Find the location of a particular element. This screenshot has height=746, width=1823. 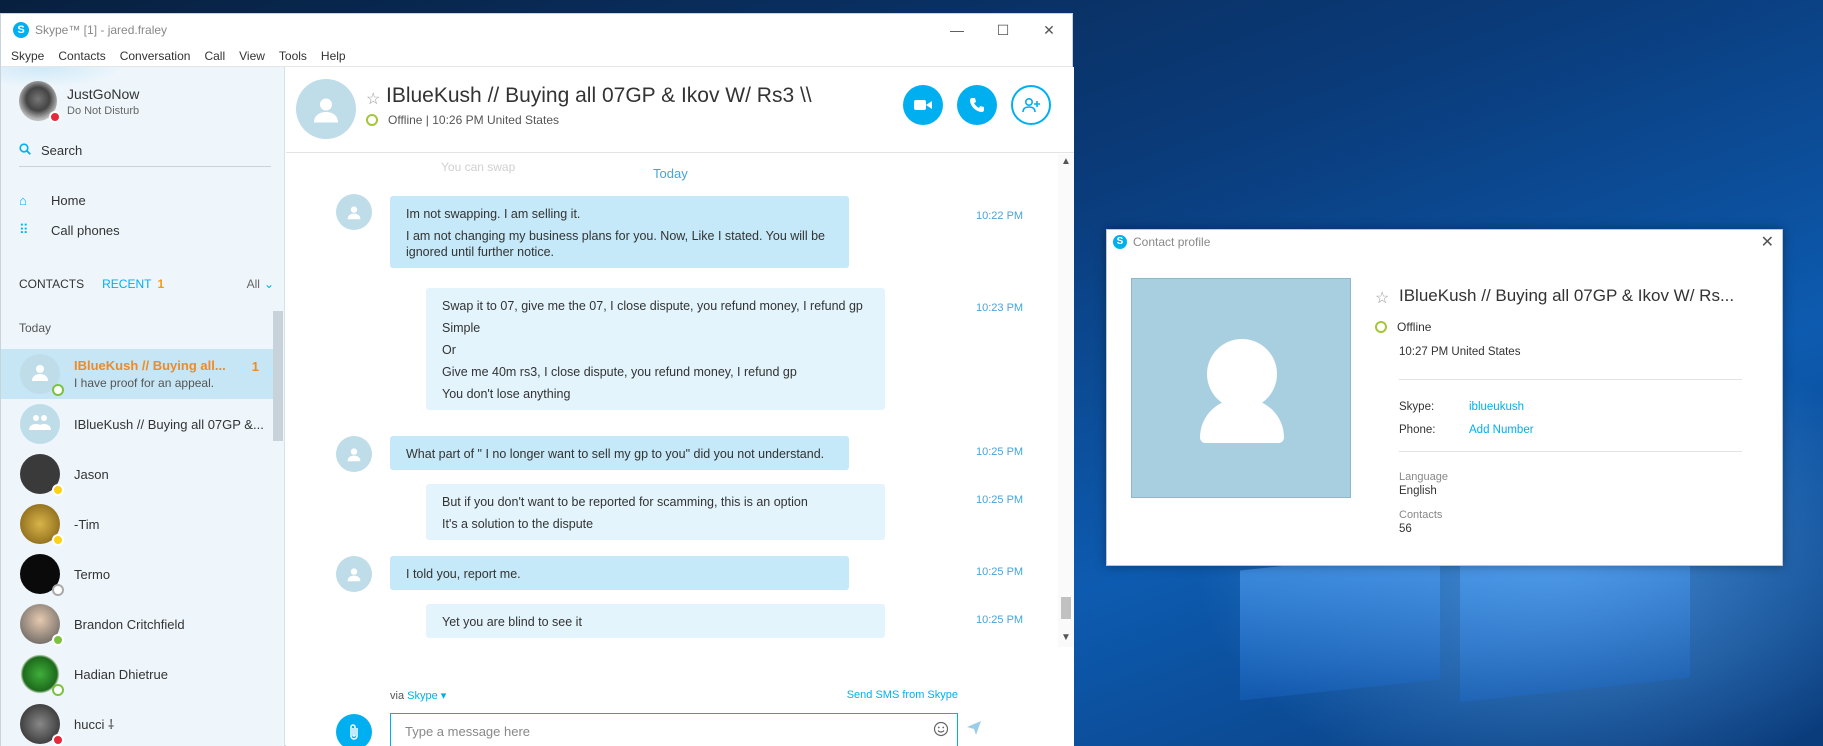

message-timestamp: 10:25 PM is located at coordinates (1000, 572).